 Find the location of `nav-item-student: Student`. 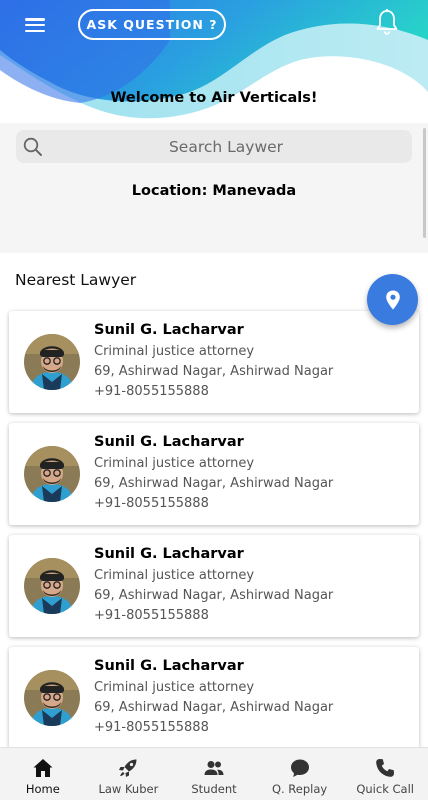

nav-item-student: Student is located at coordinates (214, 774).